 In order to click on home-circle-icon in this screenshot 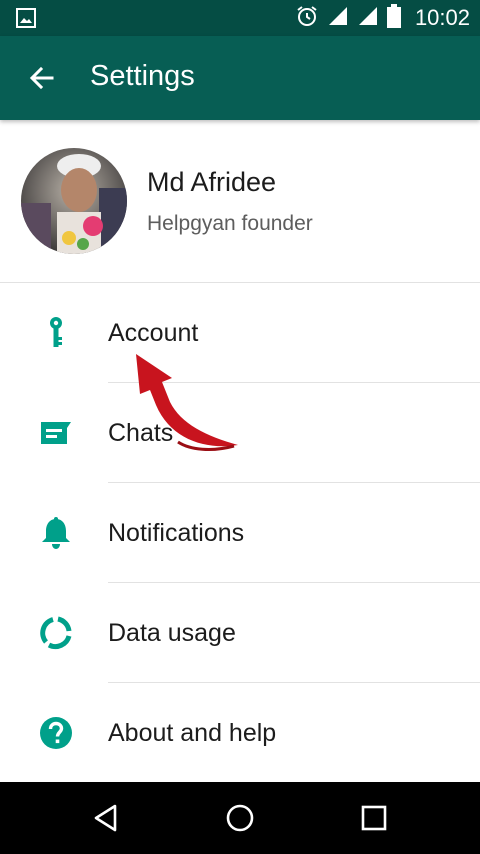, I will do `click(240, 818)`.